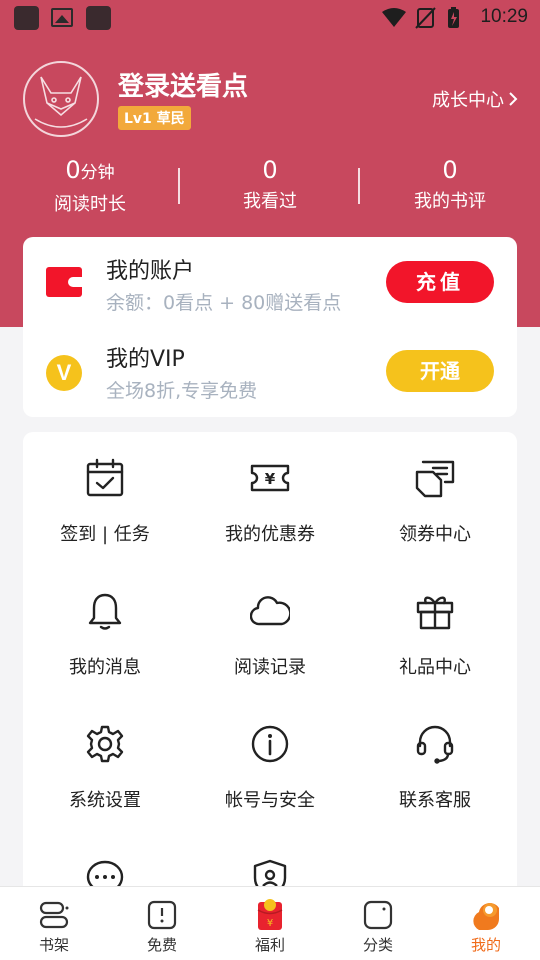 This screenshot has height=960, width=540. I want to click on bottom-nav: 书架 免费 ¥ 福利 分类 我的, so click(270, 923).